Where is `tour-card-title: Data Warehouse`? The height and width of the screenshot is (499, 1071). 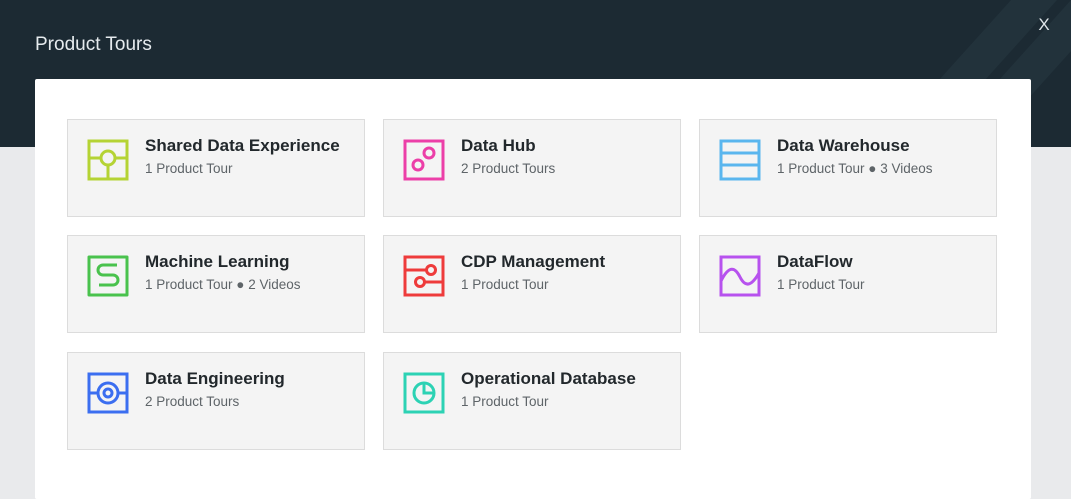 tour-card-title: Data Warehouse is located at coordinates (843, 145).